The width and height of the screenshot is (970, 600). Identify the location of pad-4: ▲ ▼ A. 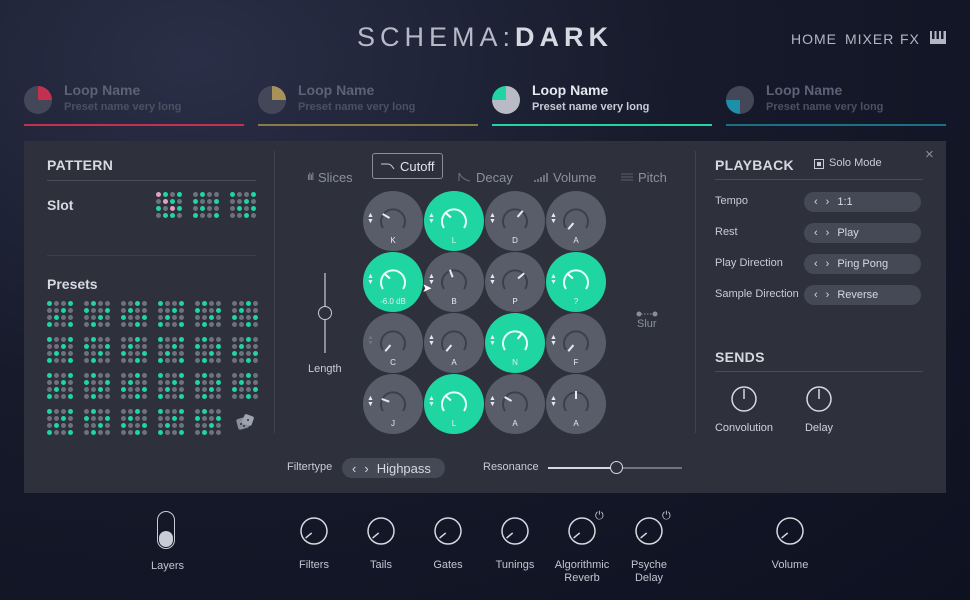
(576, 221).